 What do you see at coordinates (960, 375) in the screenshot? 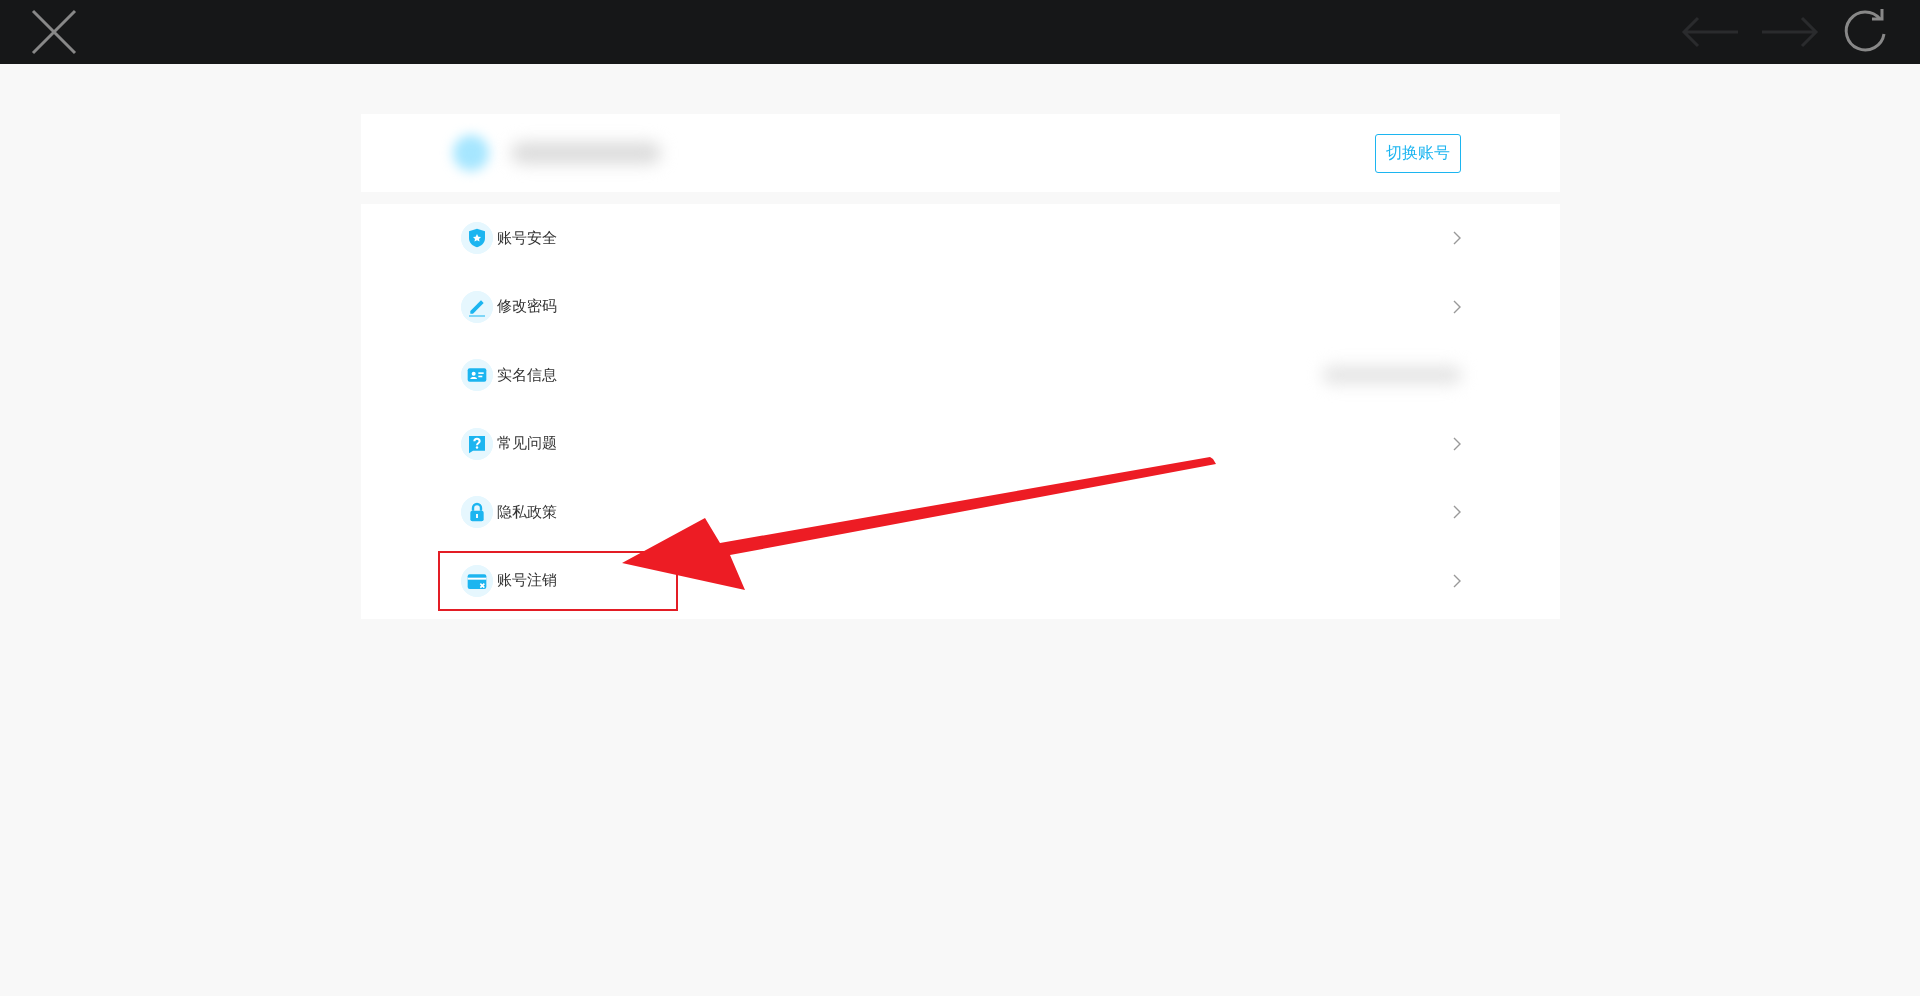
I see `menu-item: 实名信息` at bounding box center [960, 375].